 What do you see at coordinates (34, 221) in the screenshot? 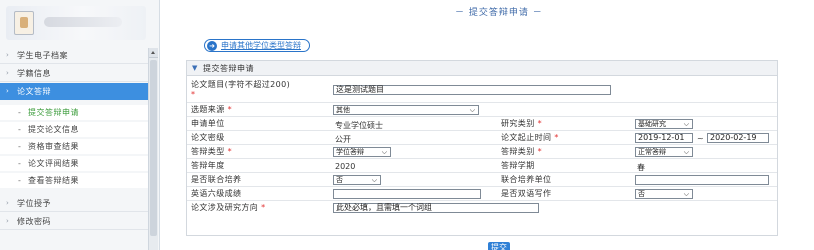
I see `sidebar-item-label: 修改密码` at bounding box center [34, 221].